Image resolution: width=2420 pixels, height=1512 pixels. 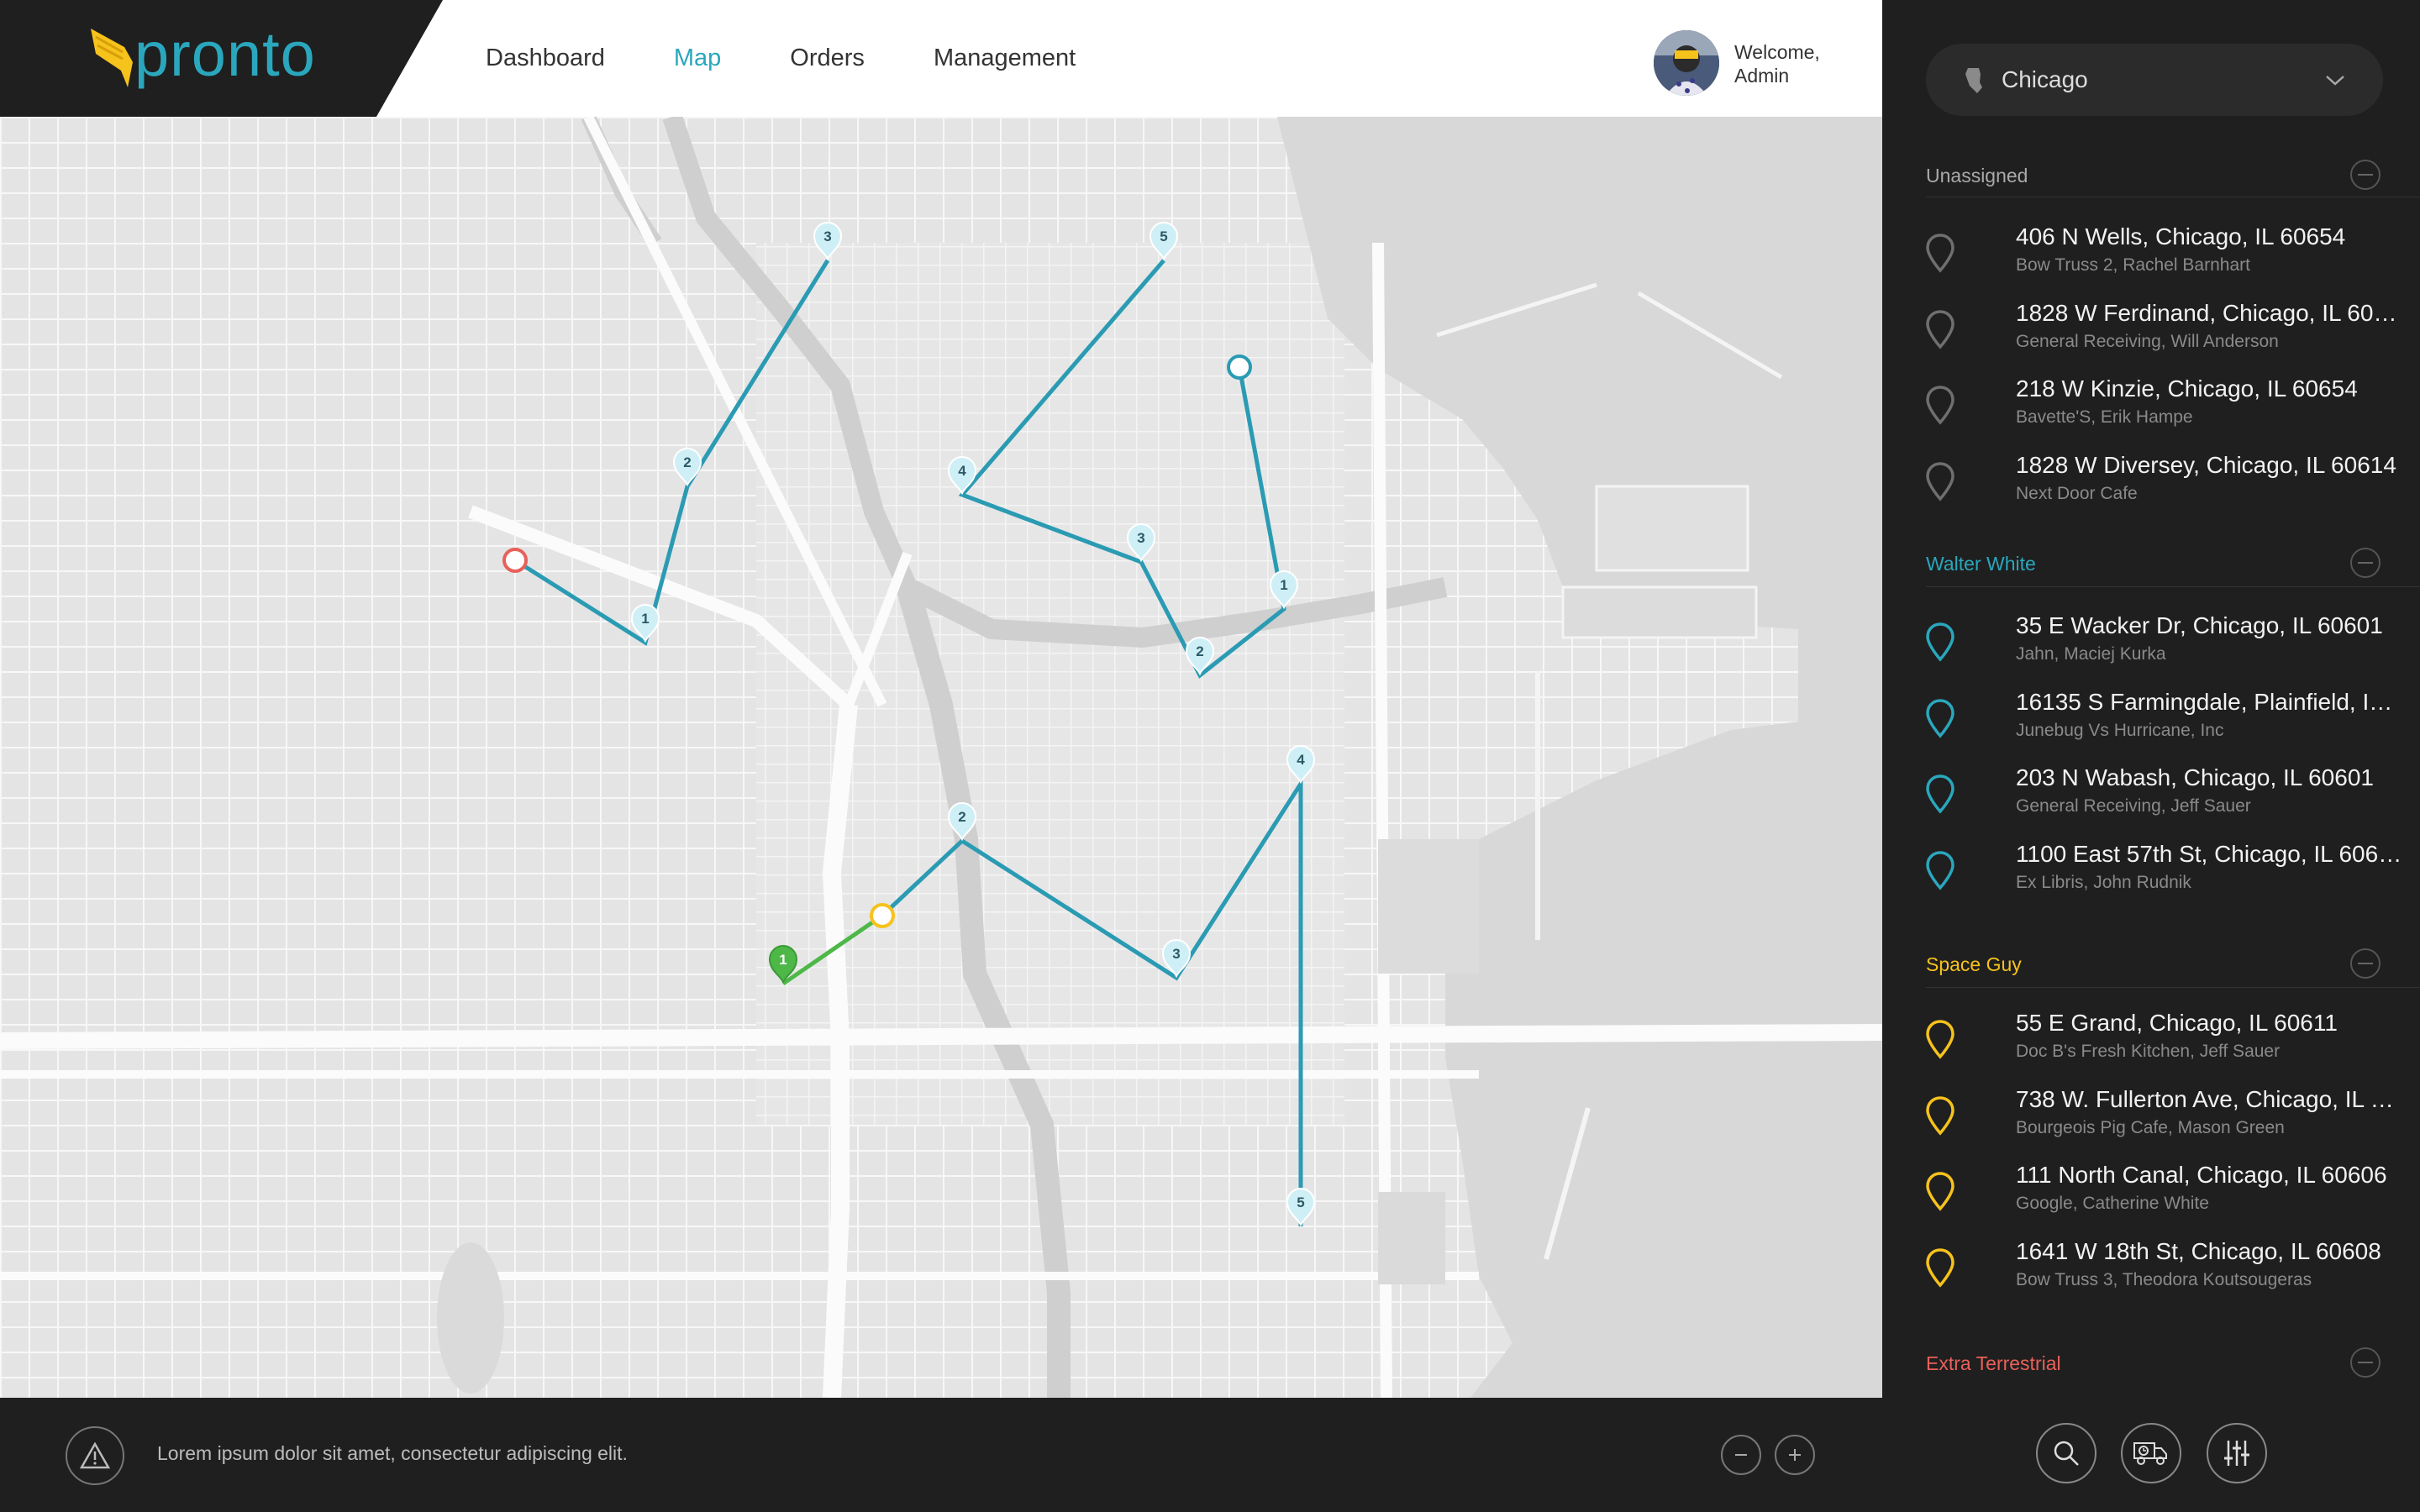 What do you see at coordinates (2177, 1023) in the screenshot?
I see `order-address: 55 E Grand, Chicago, IL 60611` at bounding box center [2177, 1023].